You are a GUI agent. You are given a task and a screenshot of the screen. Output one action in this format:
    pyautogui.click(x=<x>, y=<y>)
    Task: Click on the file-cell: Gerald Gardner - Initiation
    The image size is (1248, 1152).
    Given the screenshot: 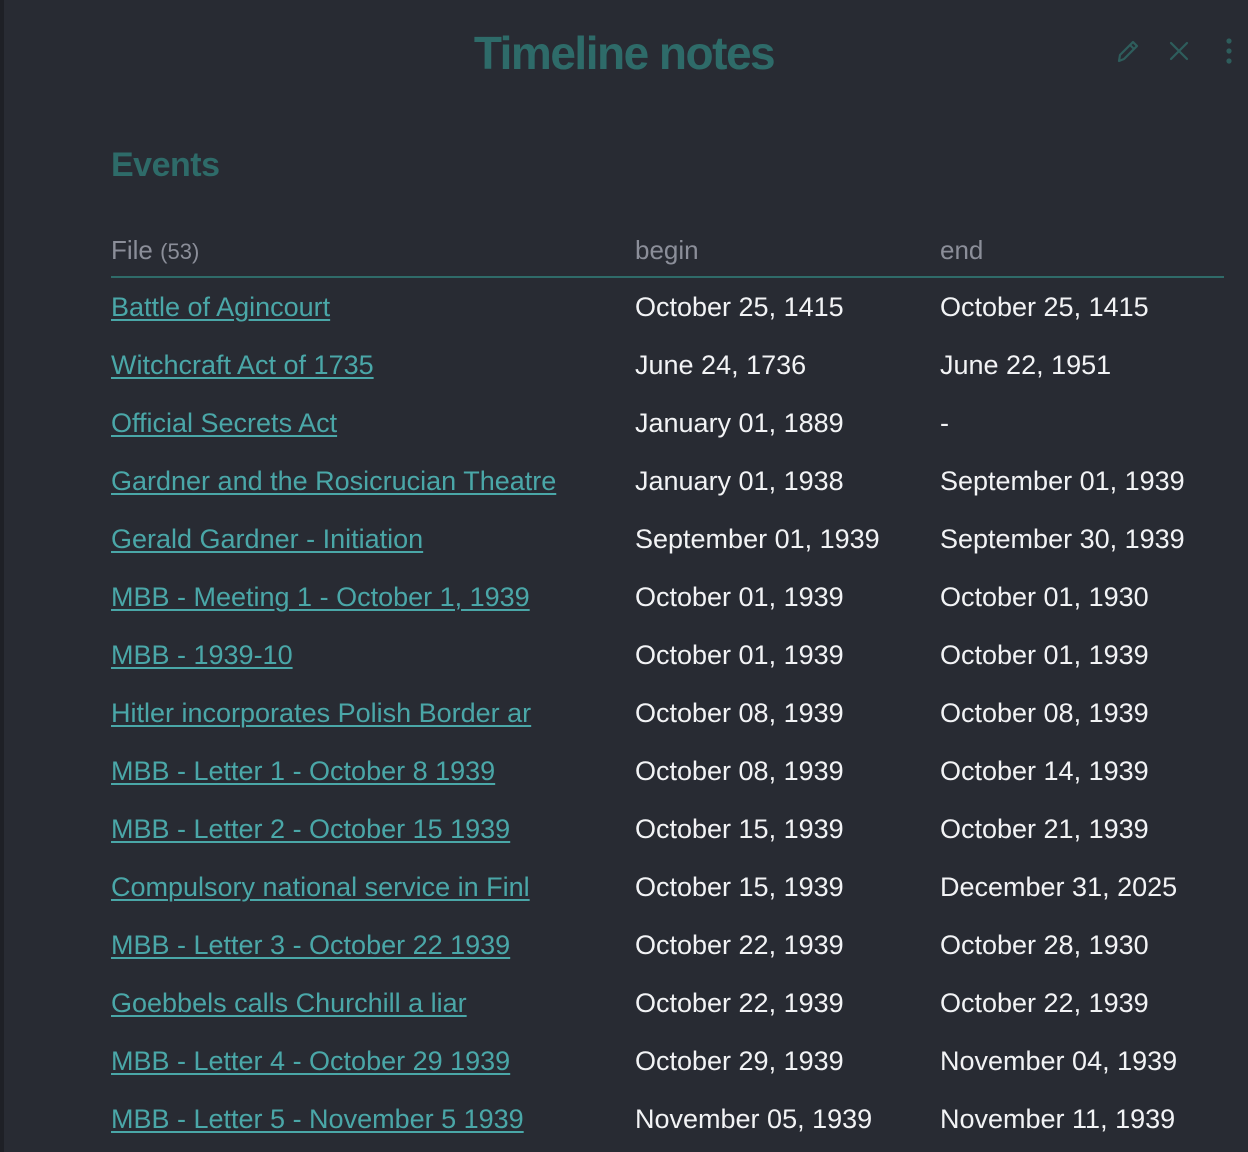 What is the action you would take?
    pyautogui.click(x=373, y=539)
    